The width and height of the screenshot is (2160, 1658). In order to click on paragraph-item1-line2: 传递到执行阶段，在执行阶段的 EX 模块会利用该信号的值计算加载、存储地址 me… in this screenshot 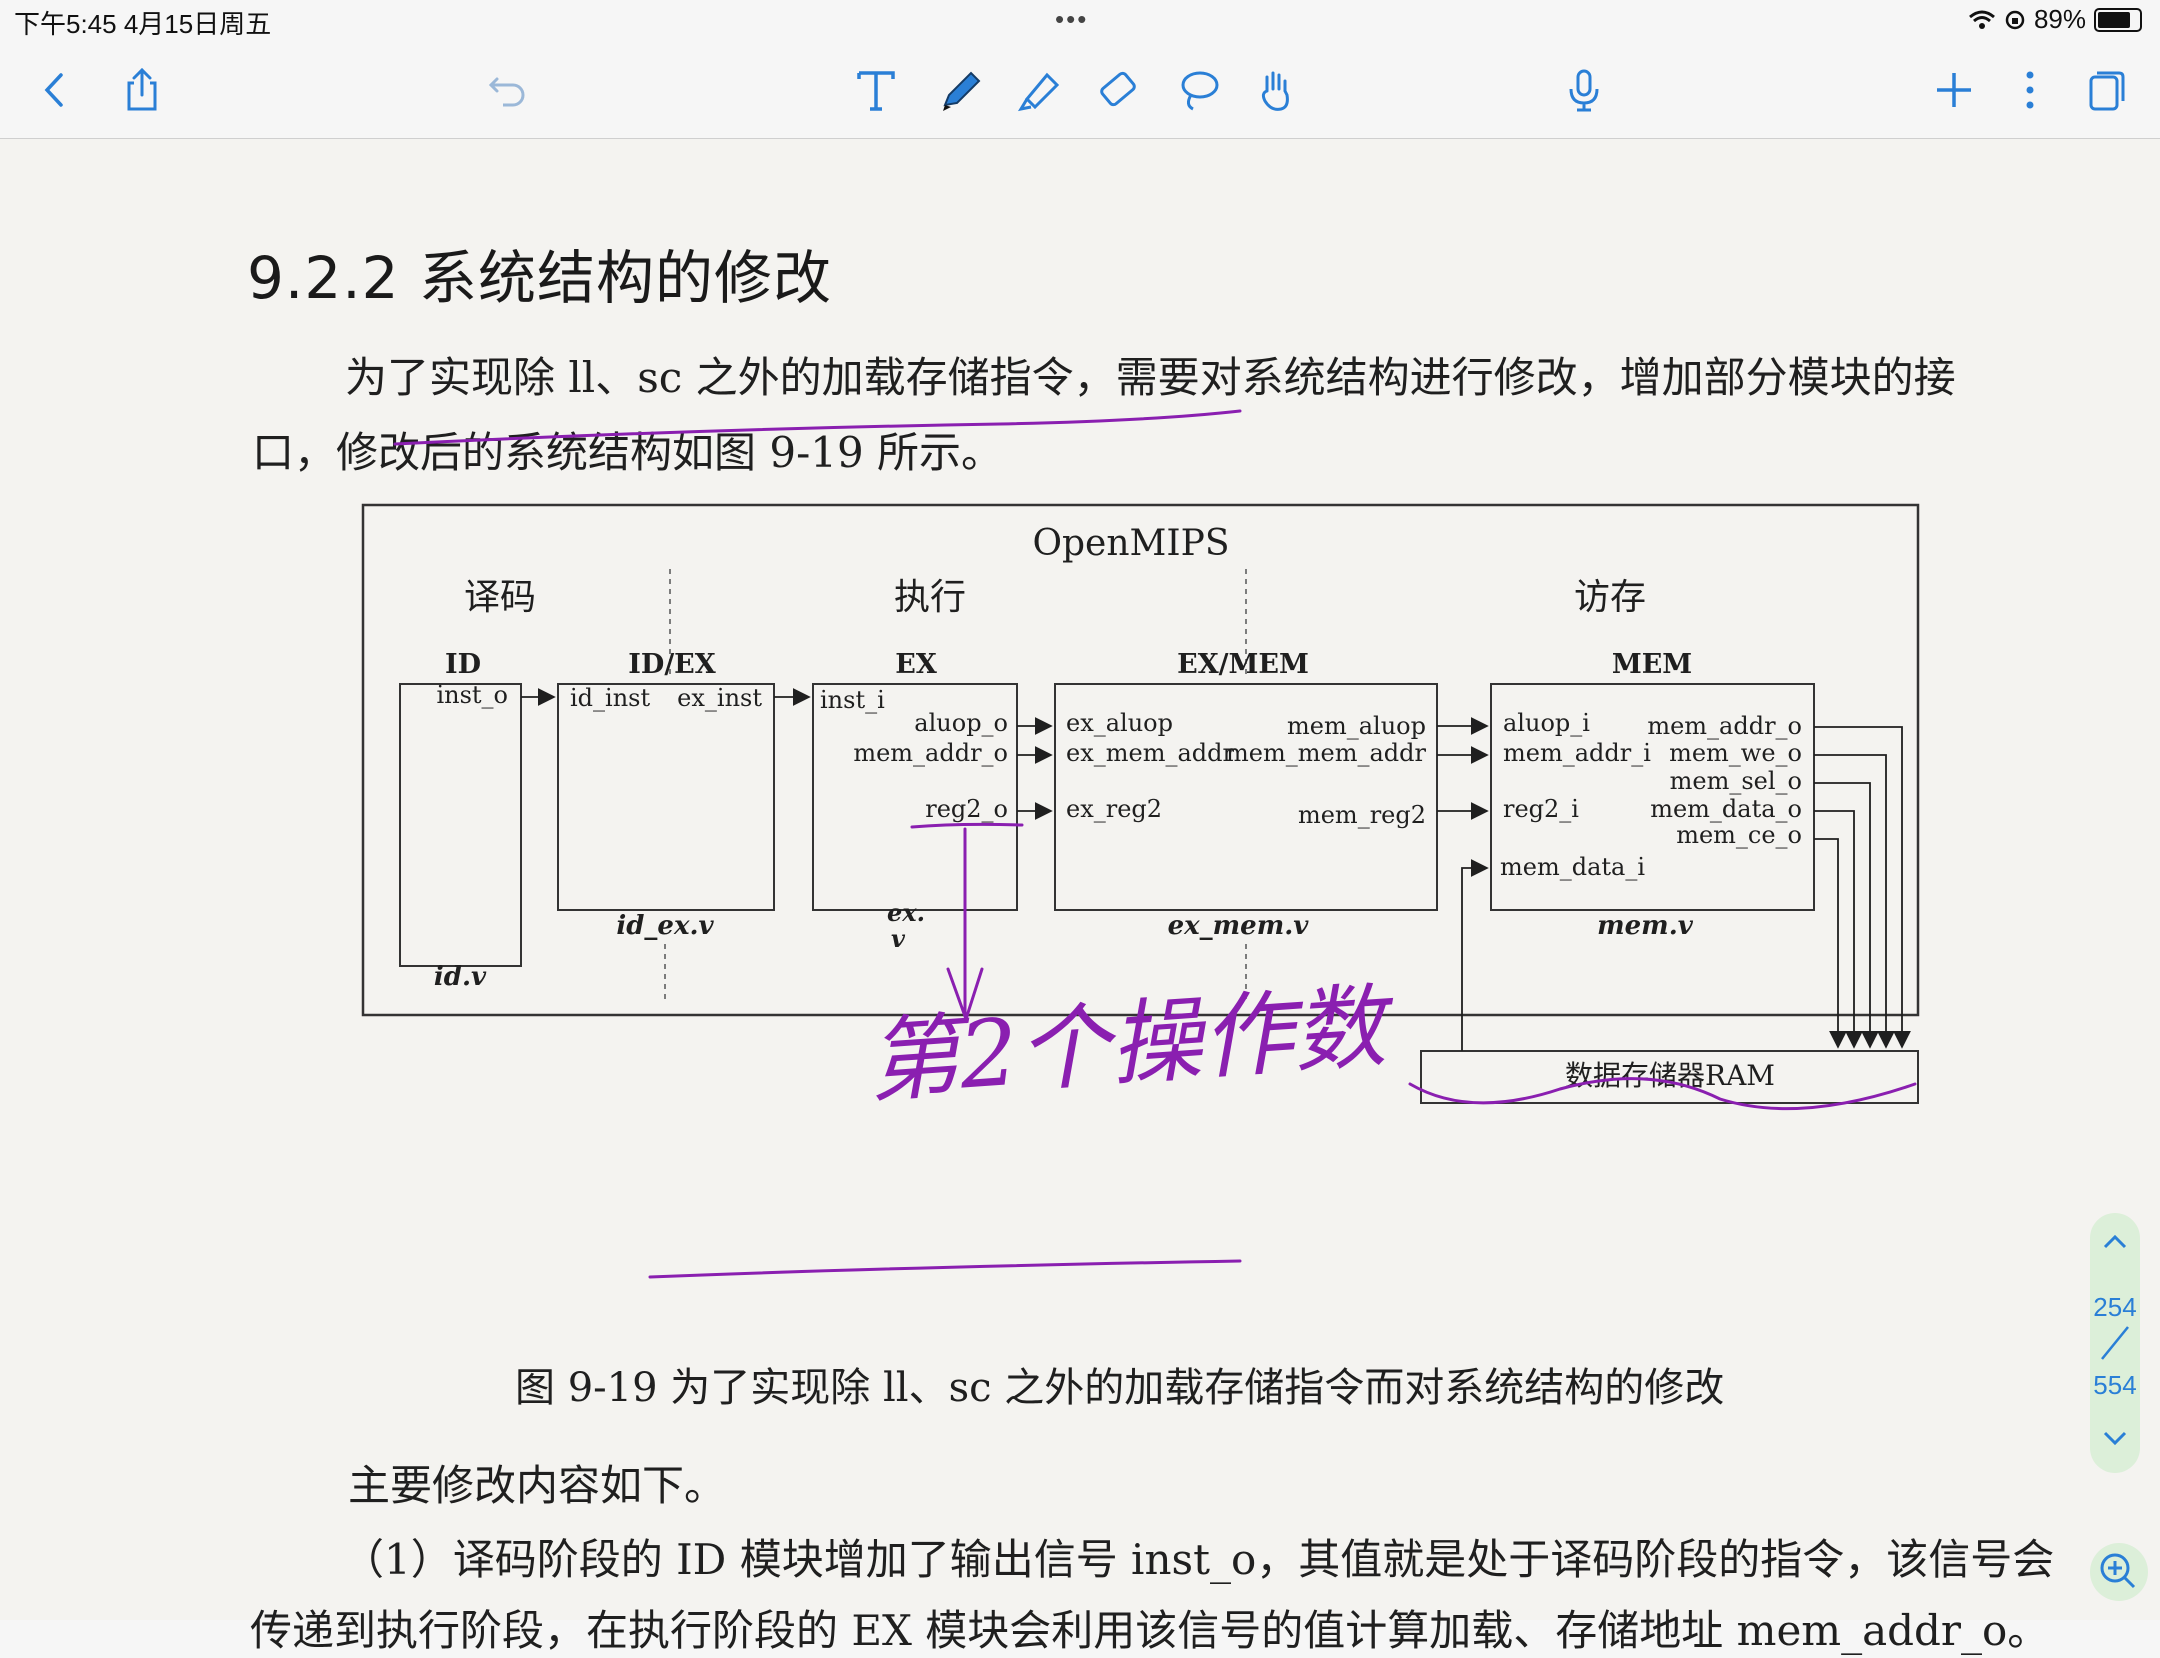, I will do `click(1150, 1630)`.